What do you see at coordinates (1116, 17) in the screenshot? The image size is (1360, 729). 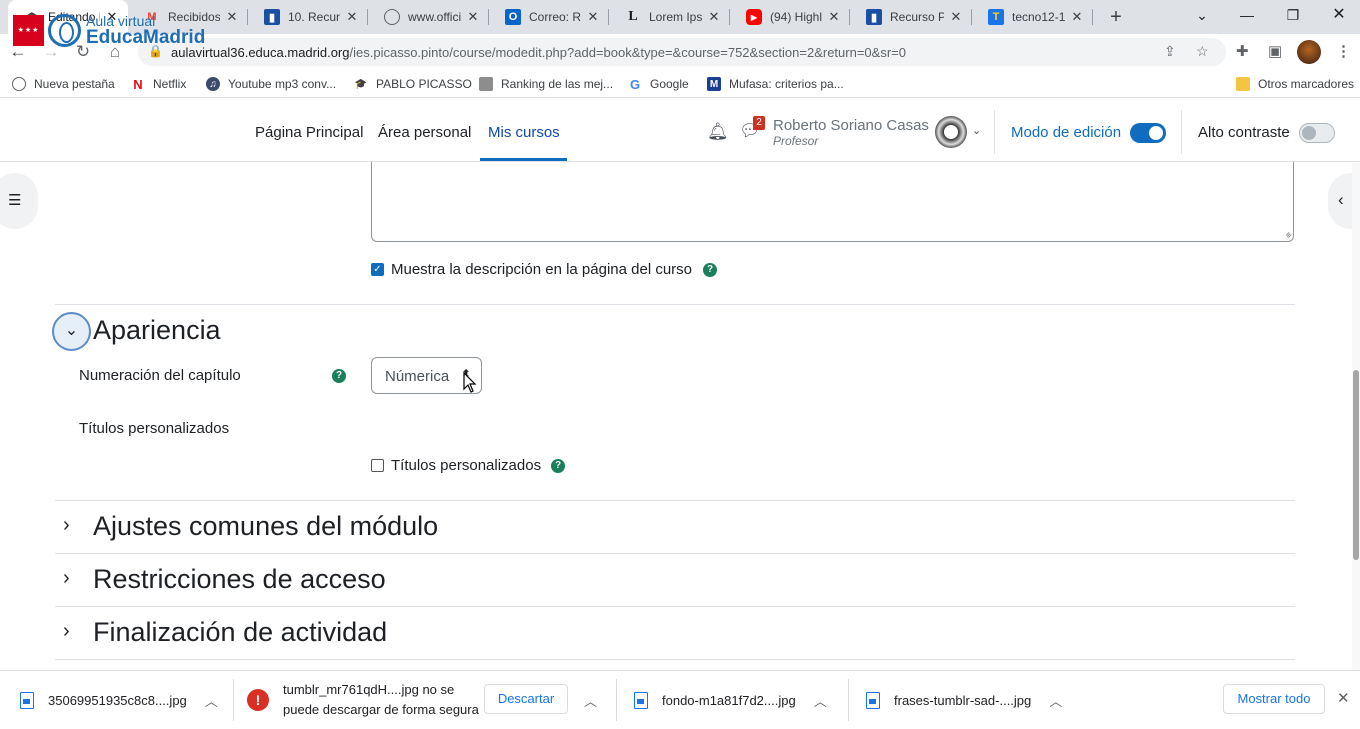 I see `new-tab-icon: +` at bounding box center [1116, 17].